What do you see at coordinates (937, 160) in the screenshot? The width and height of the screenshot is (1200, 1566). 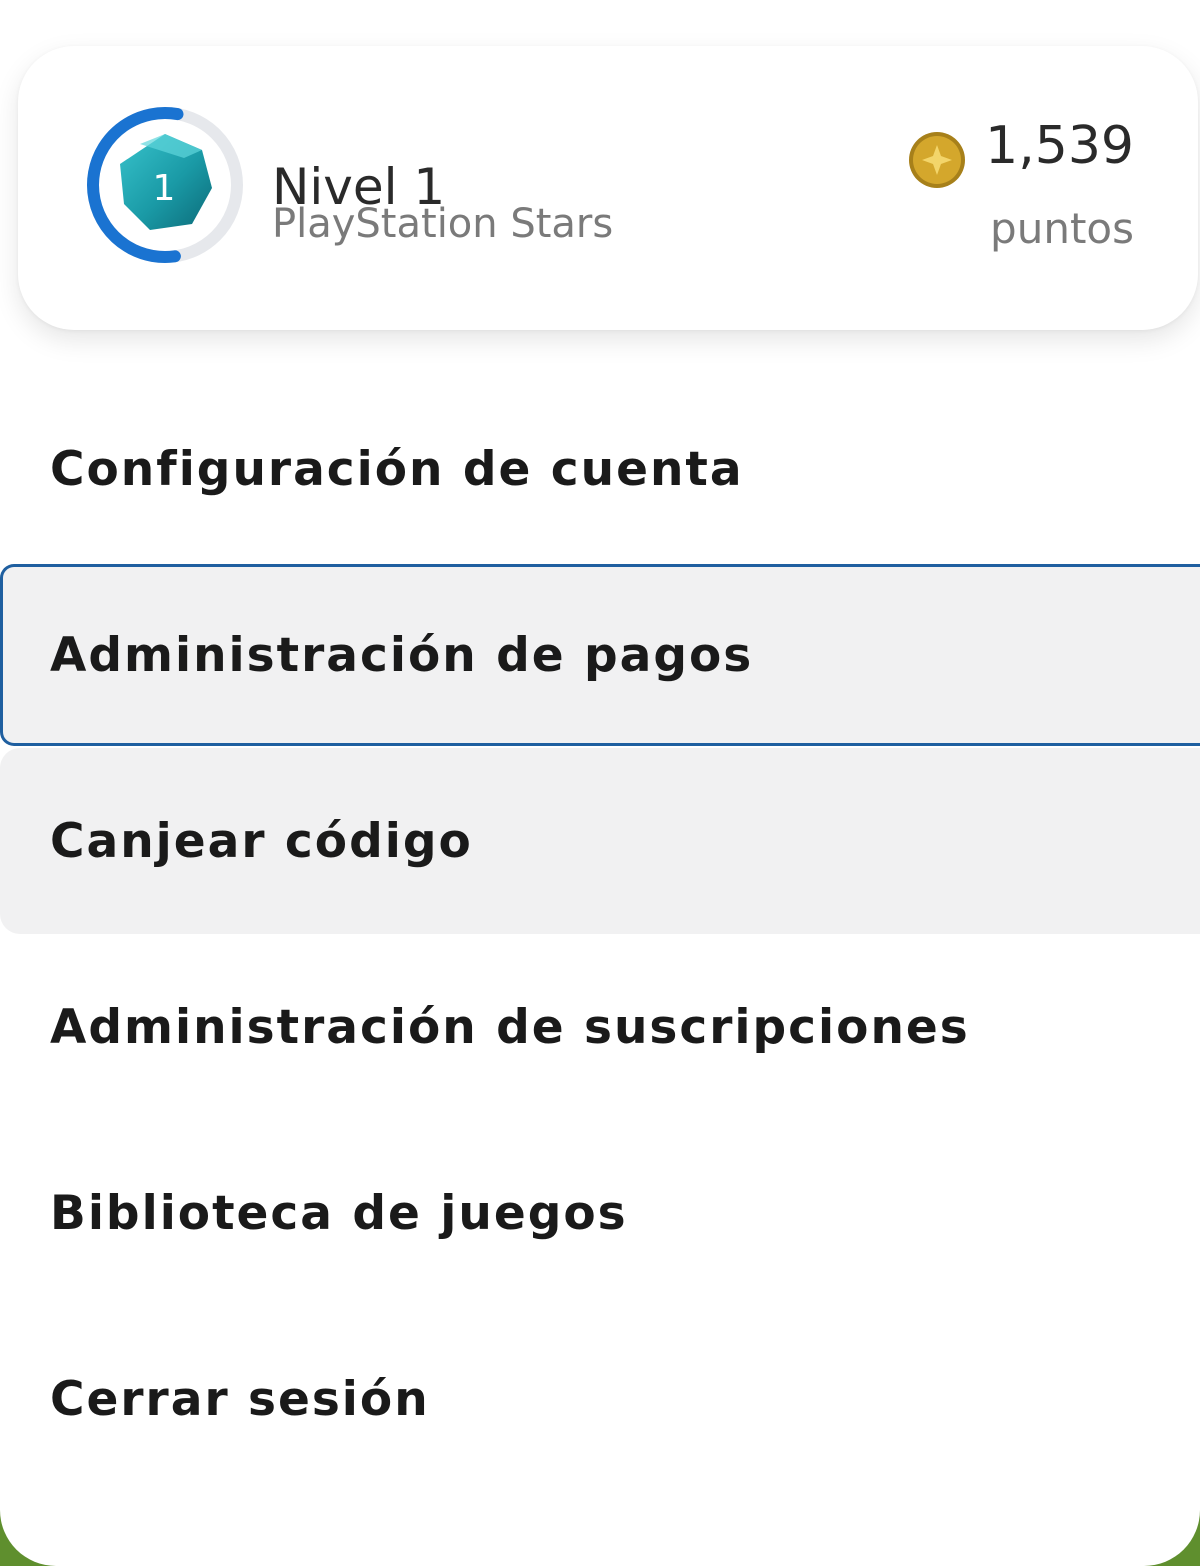 I see `points-coin-icon` at bounding box center [937, 160].